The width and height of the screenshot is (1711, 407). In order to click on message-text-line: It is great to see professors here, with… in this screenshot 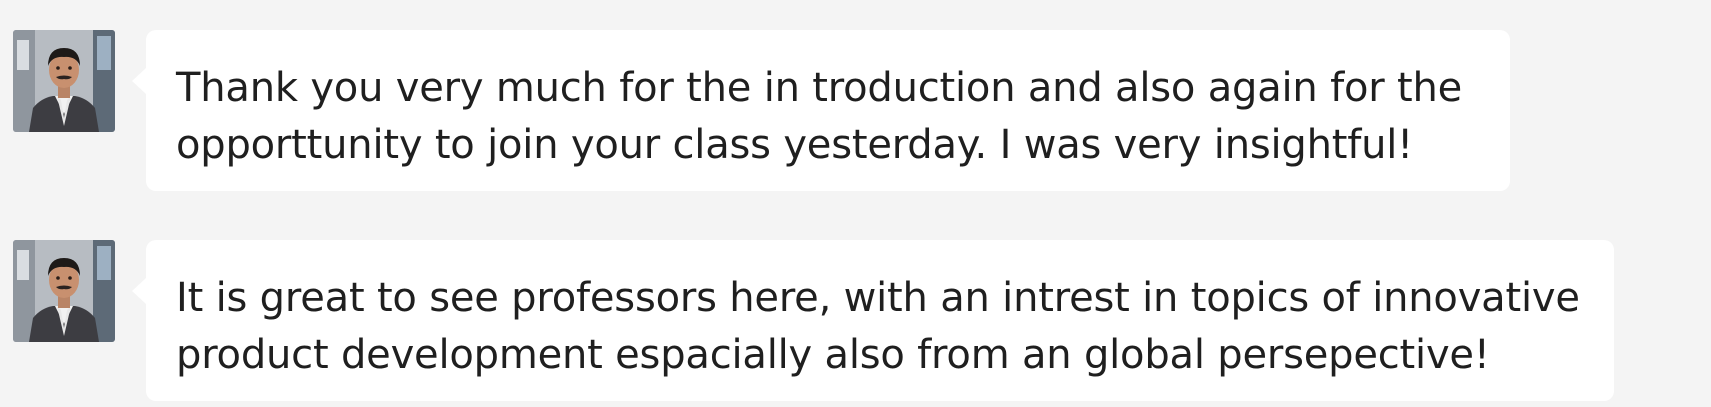, I will do `click(878, 298)`.